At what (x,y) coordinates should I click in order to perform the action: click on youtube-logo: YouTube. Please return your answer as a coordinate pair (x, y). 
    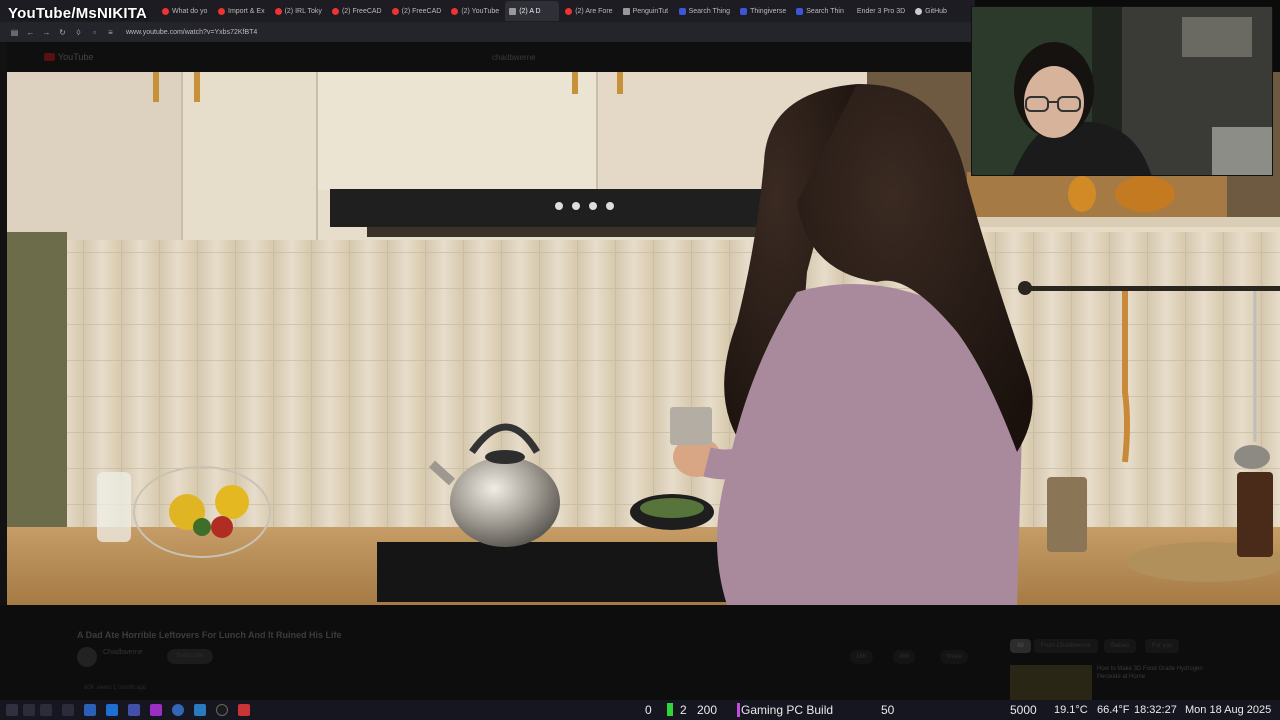
    Looking at the image, I should click on (68, 57).